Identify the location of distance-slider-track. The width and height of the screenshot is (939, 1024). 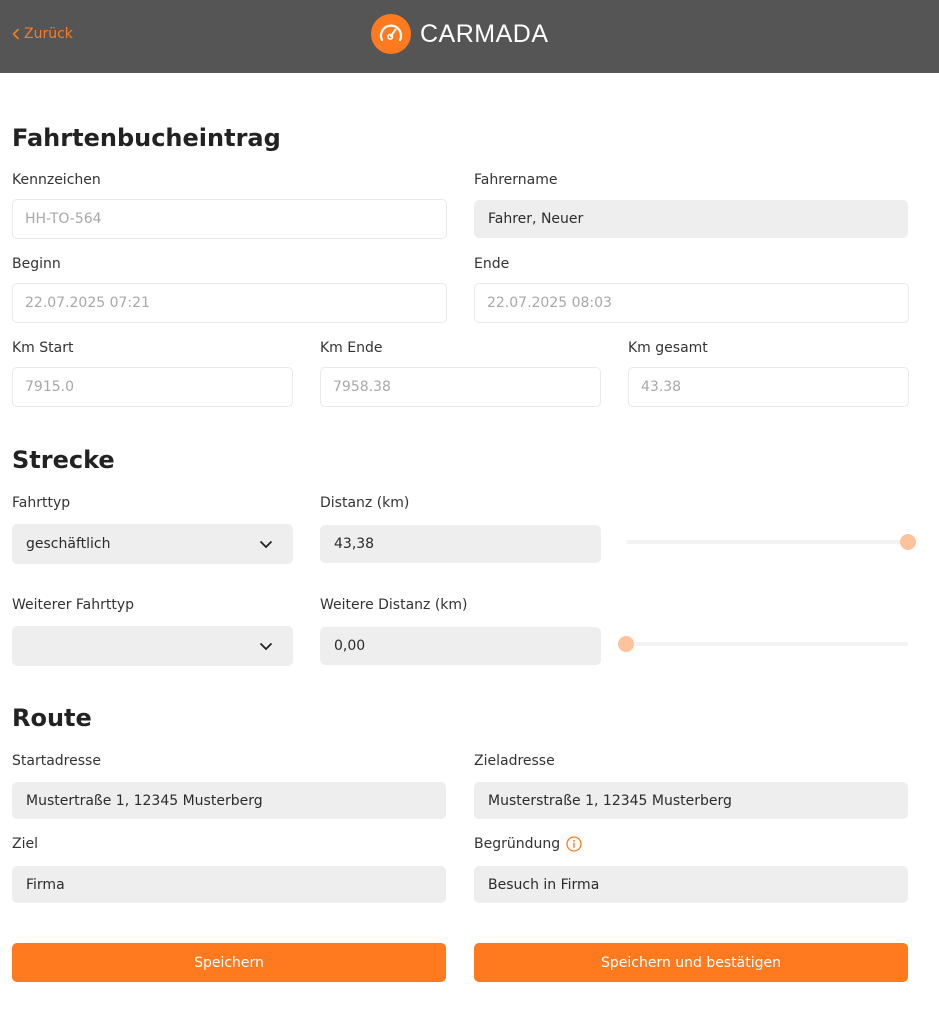
(771, 542).